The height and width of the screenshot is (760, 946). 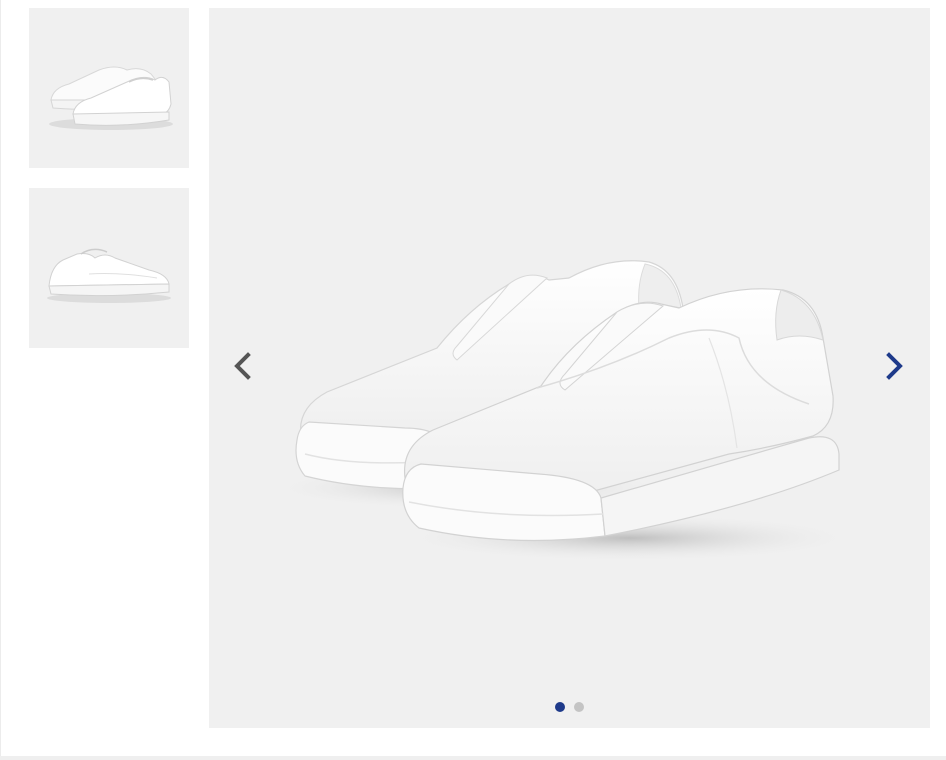 I want to click on frame-border-bottom, so click(x=473, y=758).